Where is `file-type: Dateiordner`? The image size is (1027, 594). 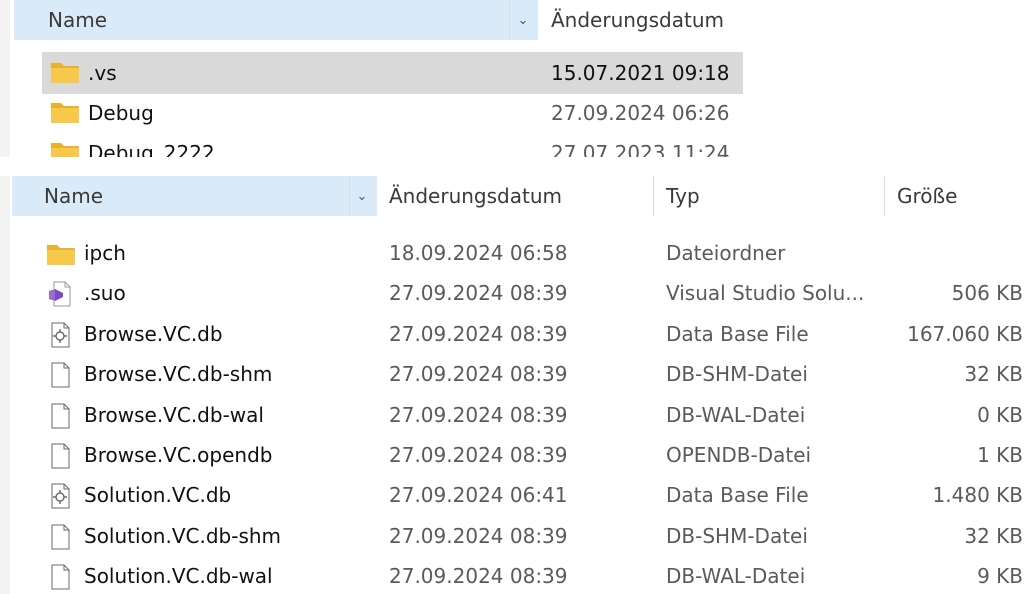
file-type: Dateiordner is located at coordinates (726, 253).